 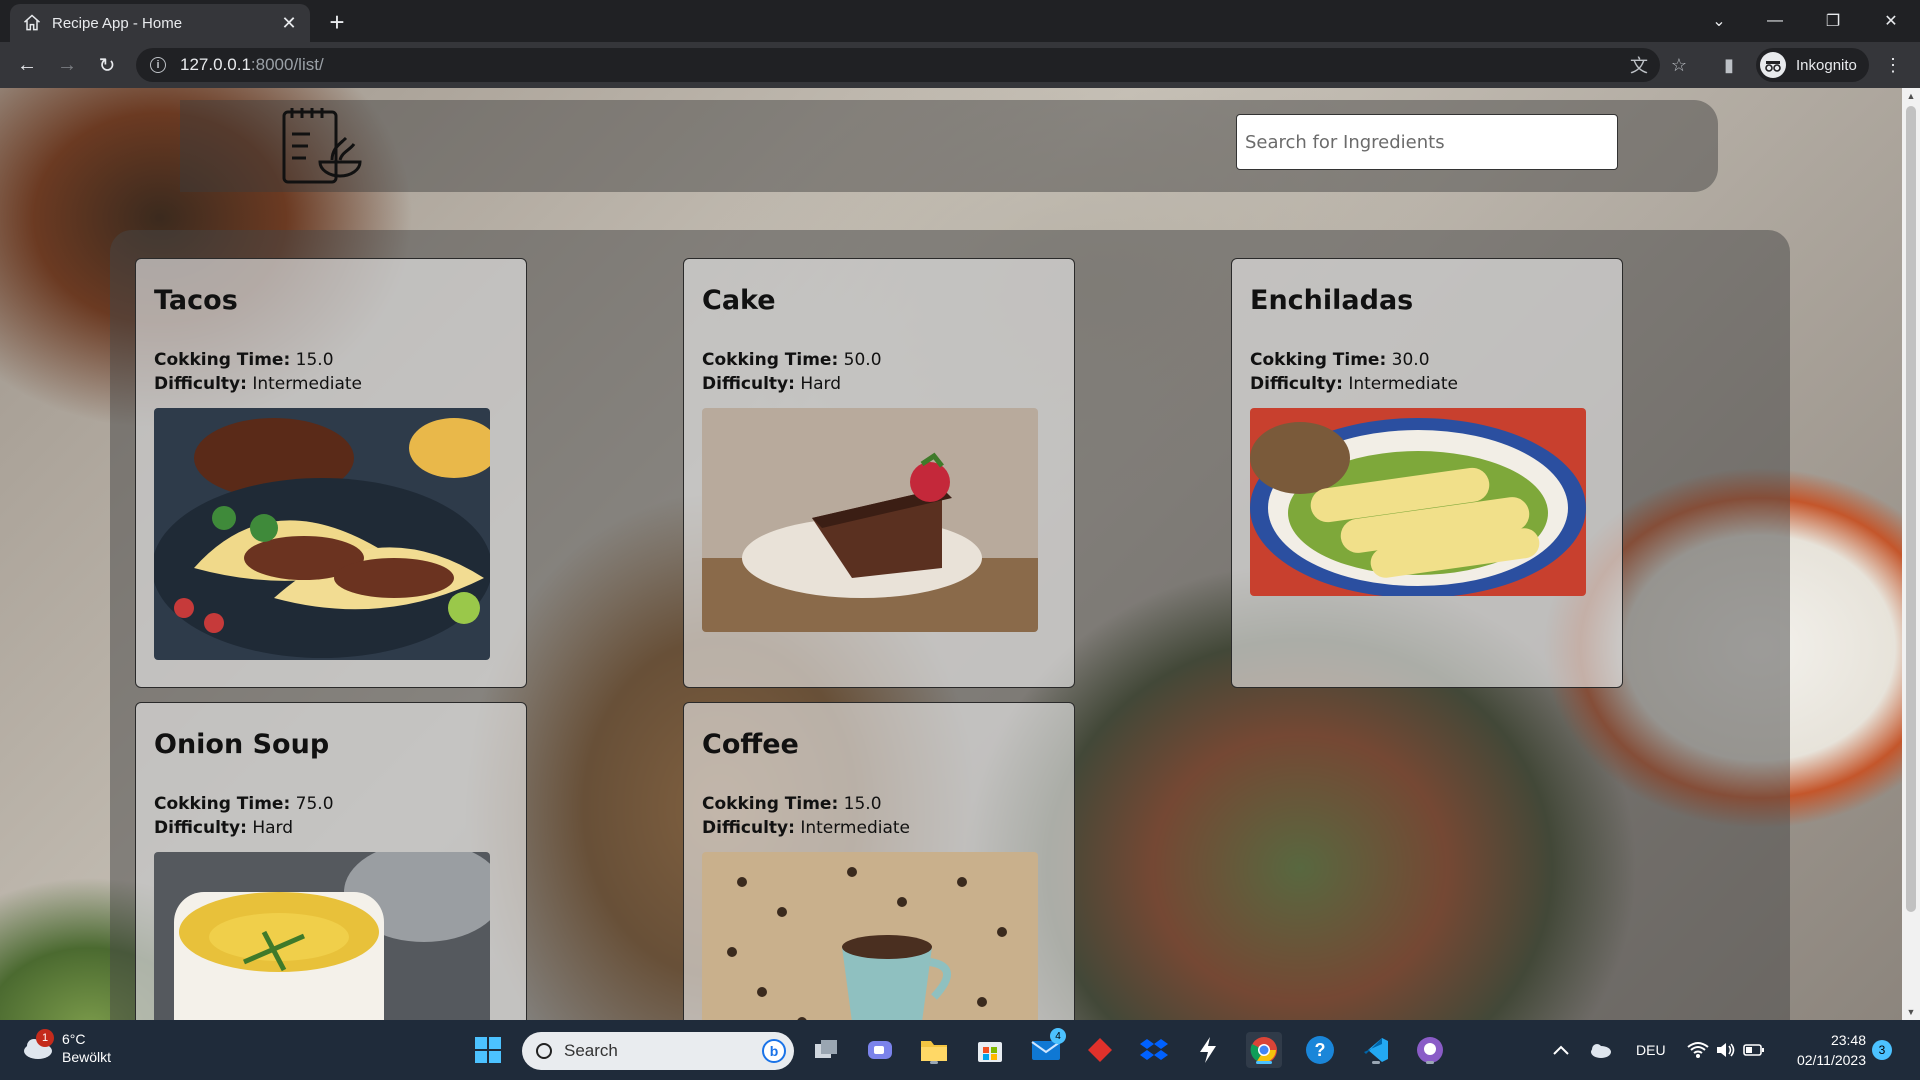 What do you see at coordinates (870, 936) in the screenshot?
I see `recipe-image-coffee` at bounding box center [870, 936].